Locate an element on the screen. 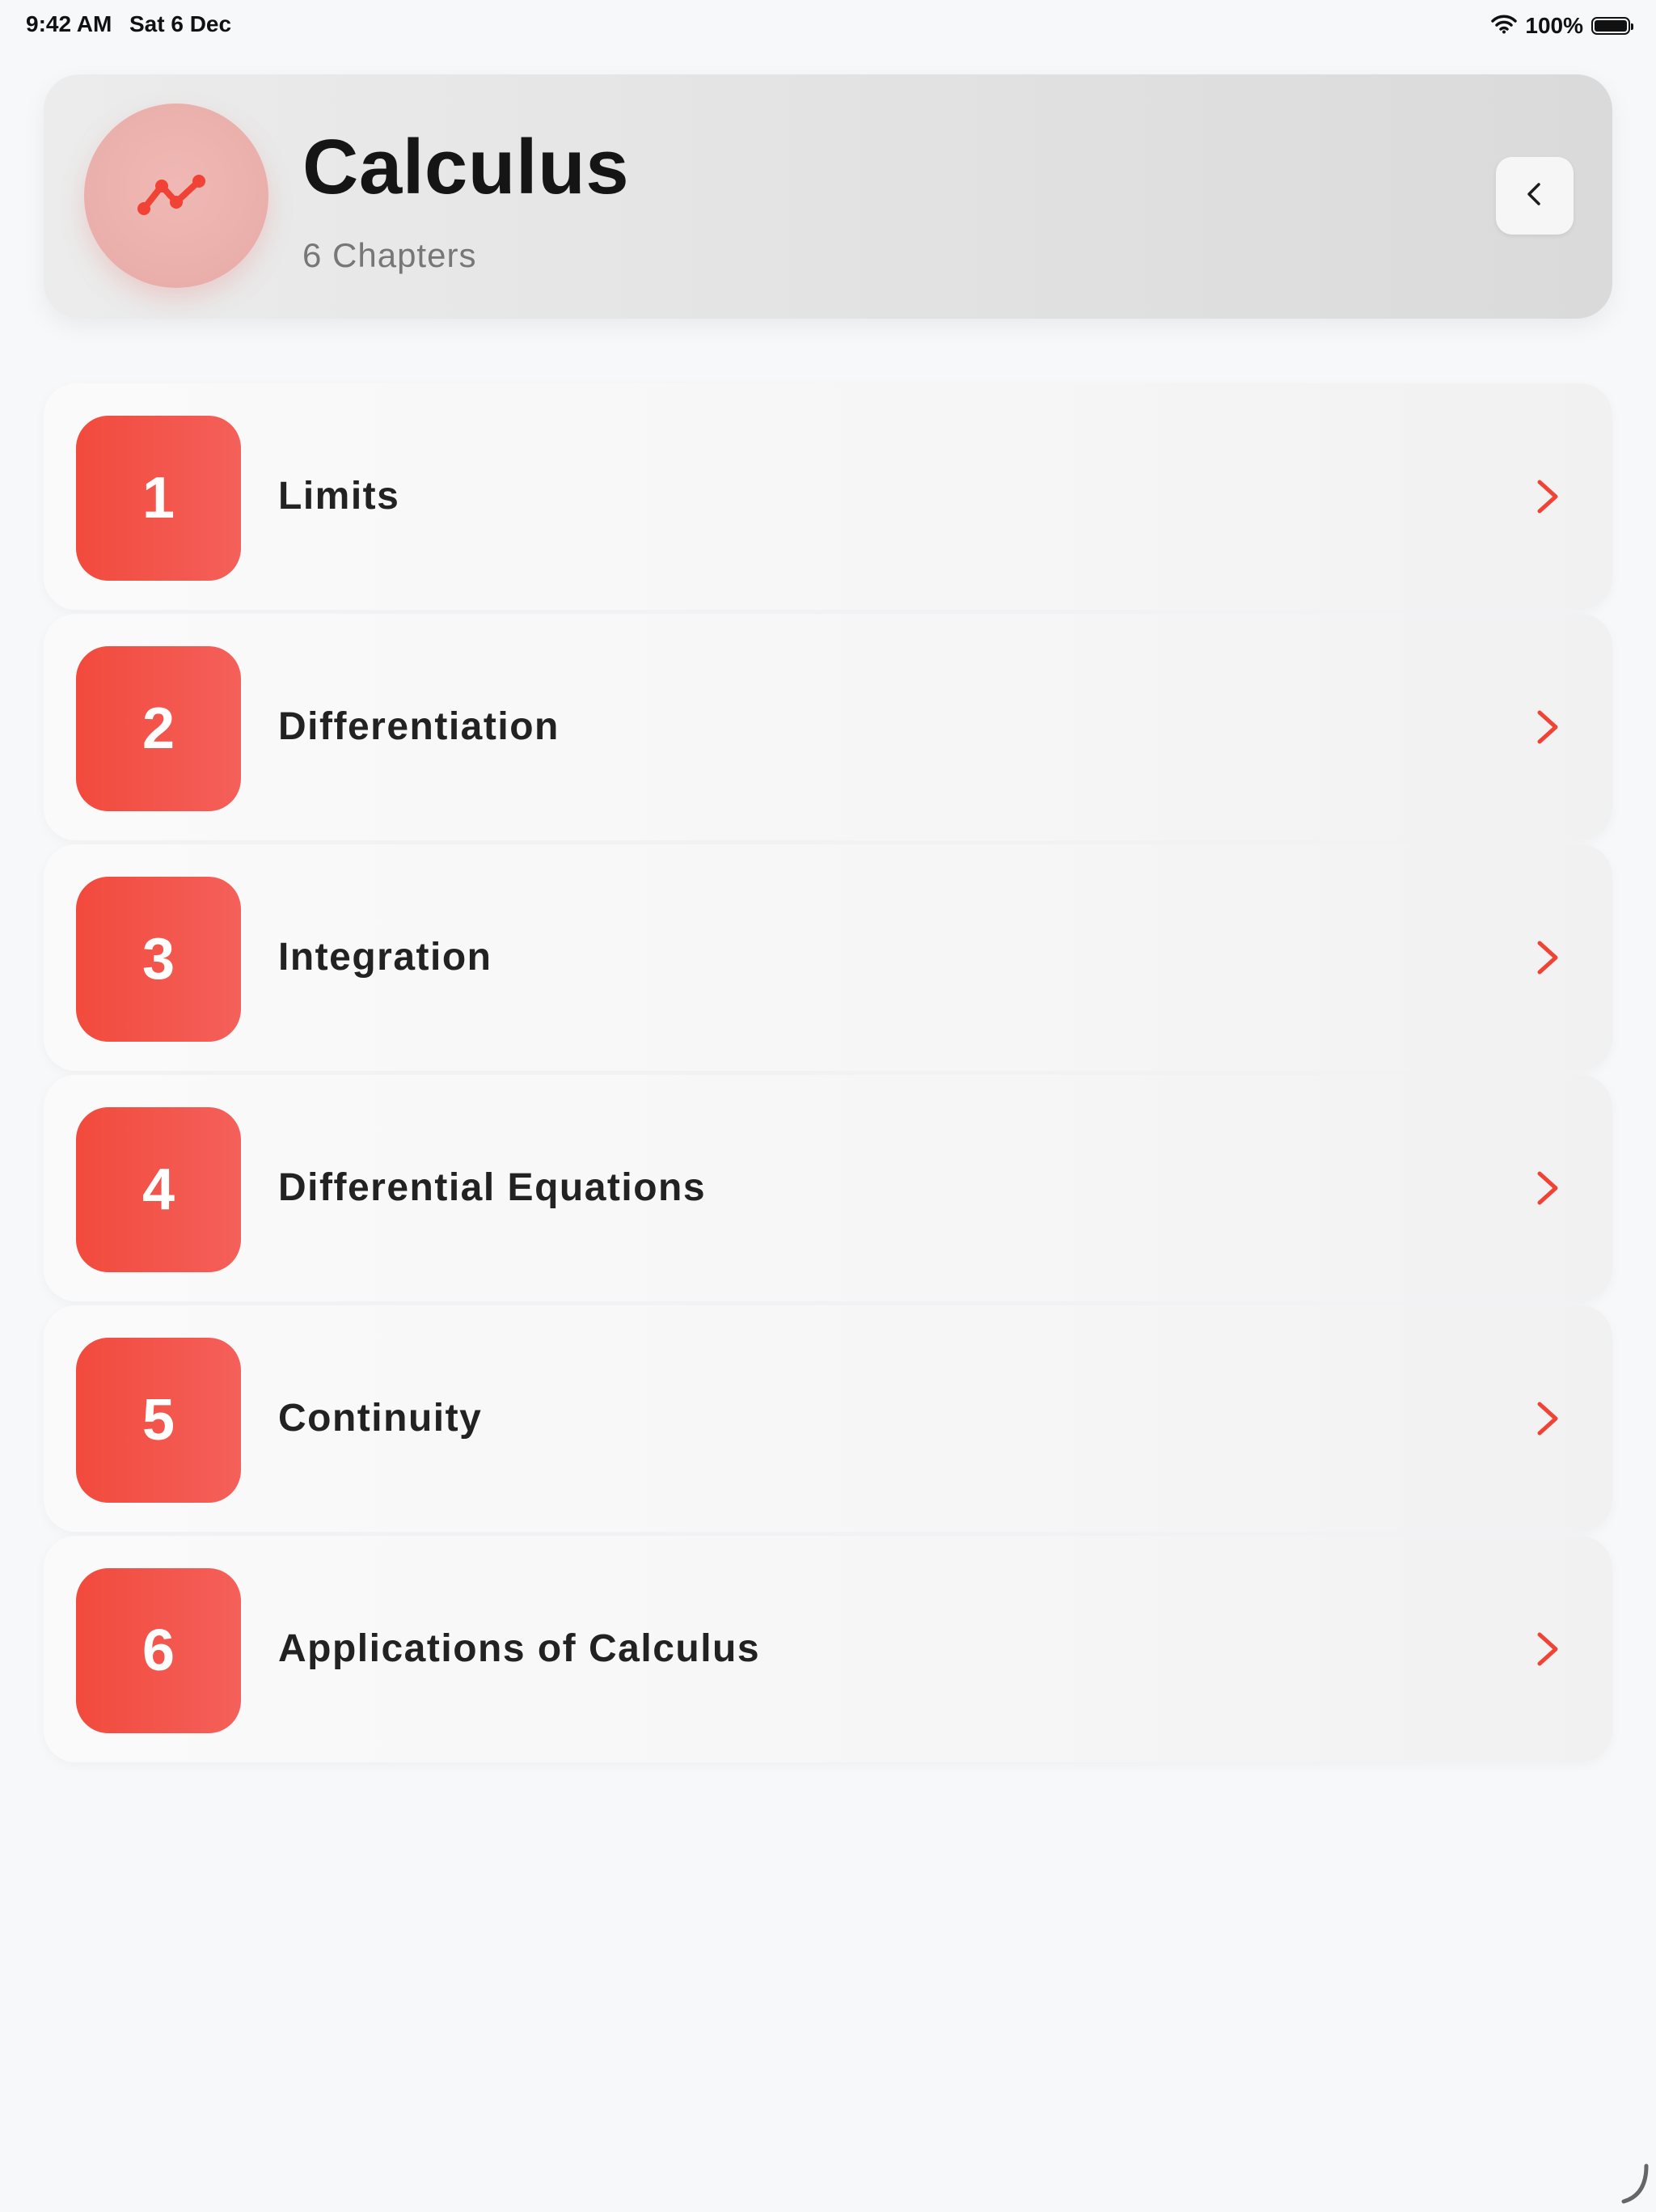 Image resolution: width=1656 pixels, height=2212 pixels. back-button is located at coordinates (1535, 196).